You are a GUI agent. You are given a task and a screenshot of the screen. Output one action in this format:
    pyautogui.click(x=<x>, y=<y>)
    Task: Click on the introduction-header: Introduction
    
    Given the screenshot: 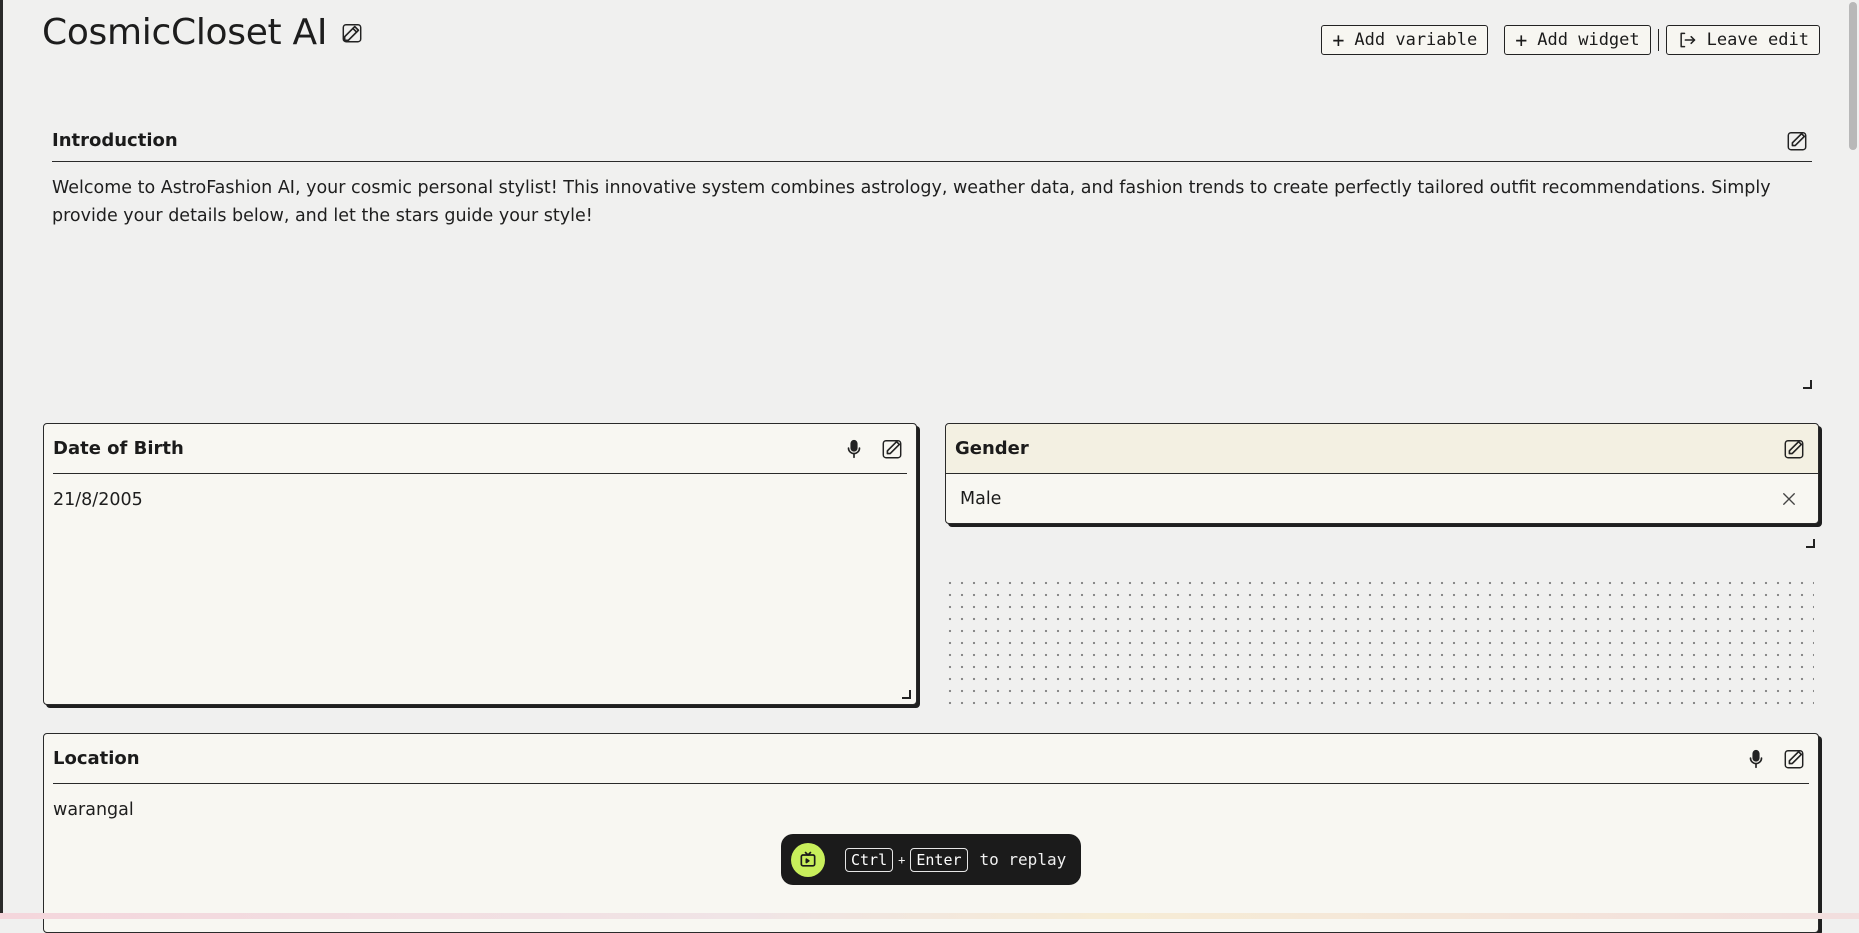 What is the action you would take?
    pyautogui.click(x=932, y=141)
    